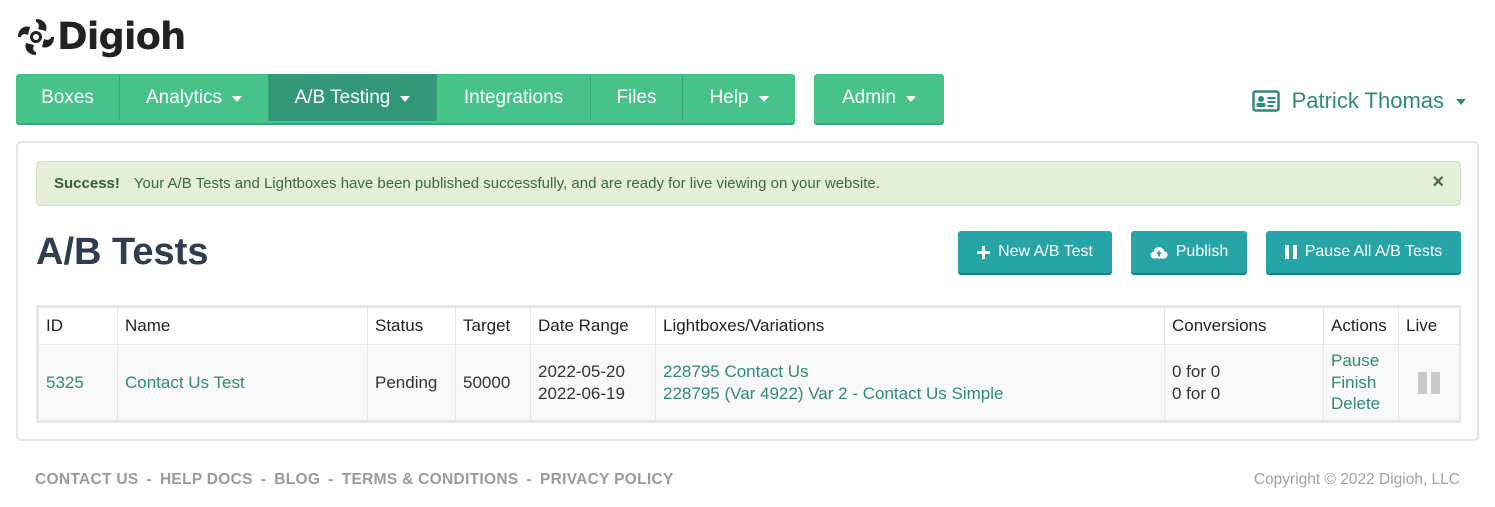 Image resolution: width=1495 pixels, height=507 pixels. Describe the element at coordinates (297, 479) in the screenshot. I see `footer-blog-link: BLOG` at that location.